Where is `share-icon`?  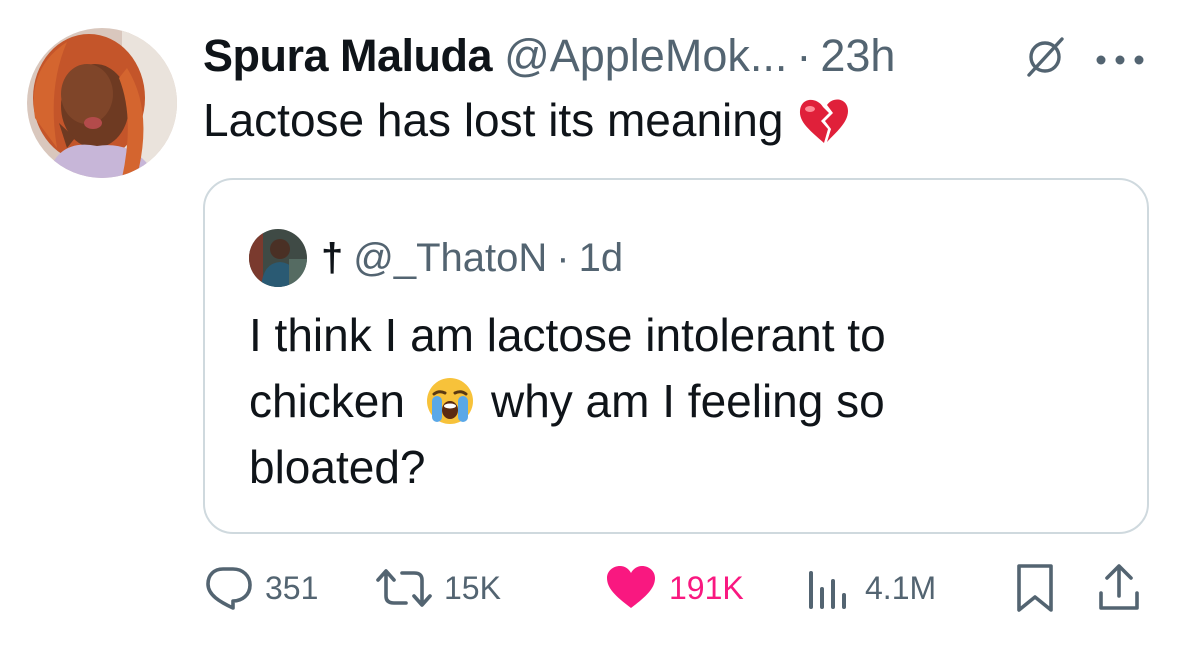
share-icon is located at coordinates (1119, 587).